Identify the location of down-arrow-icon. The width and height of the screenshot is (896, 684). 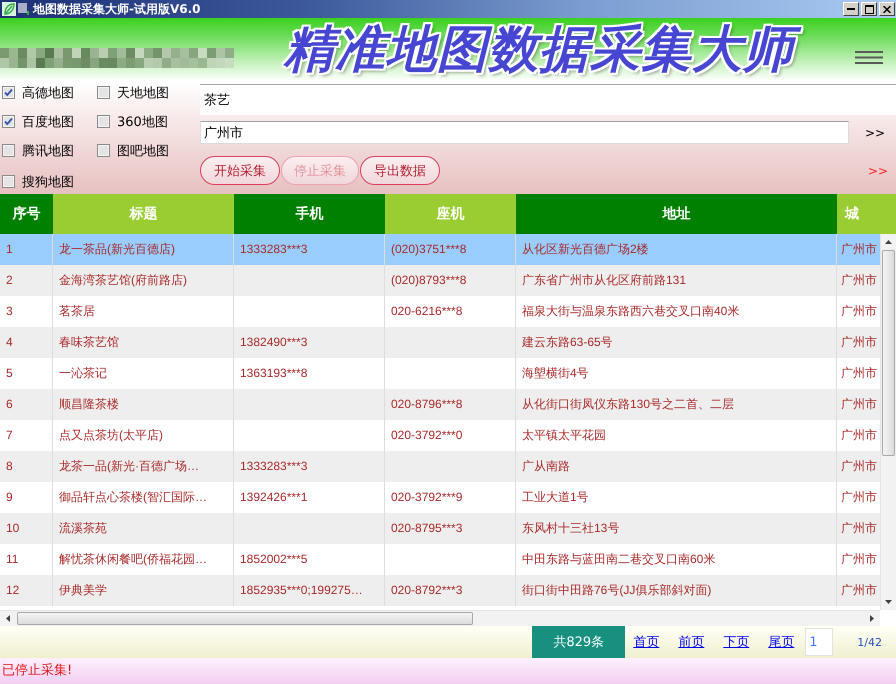
(888, 602).